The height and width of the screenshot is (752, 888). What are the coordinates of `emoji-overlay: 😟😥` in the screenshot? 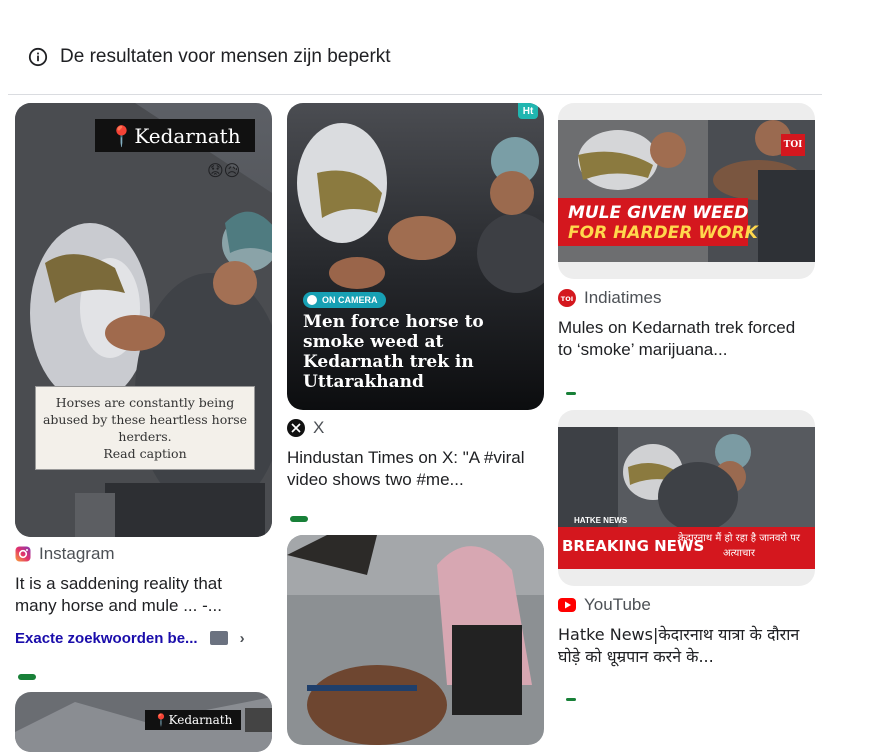 It's located at (224, 171).